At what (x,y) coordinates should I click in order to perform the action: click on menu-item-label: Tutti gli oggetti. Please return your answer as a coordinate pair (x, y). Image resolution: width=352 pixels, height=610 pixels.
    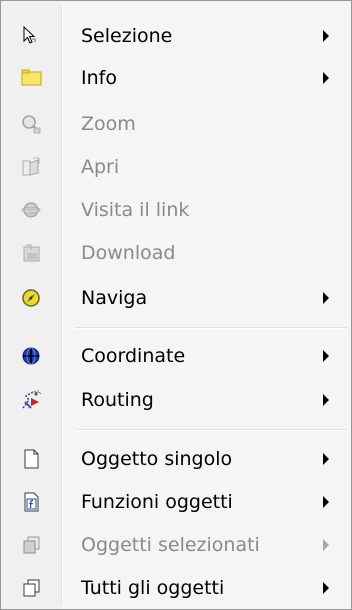
    Looking at the image, I should click on (153, 588).